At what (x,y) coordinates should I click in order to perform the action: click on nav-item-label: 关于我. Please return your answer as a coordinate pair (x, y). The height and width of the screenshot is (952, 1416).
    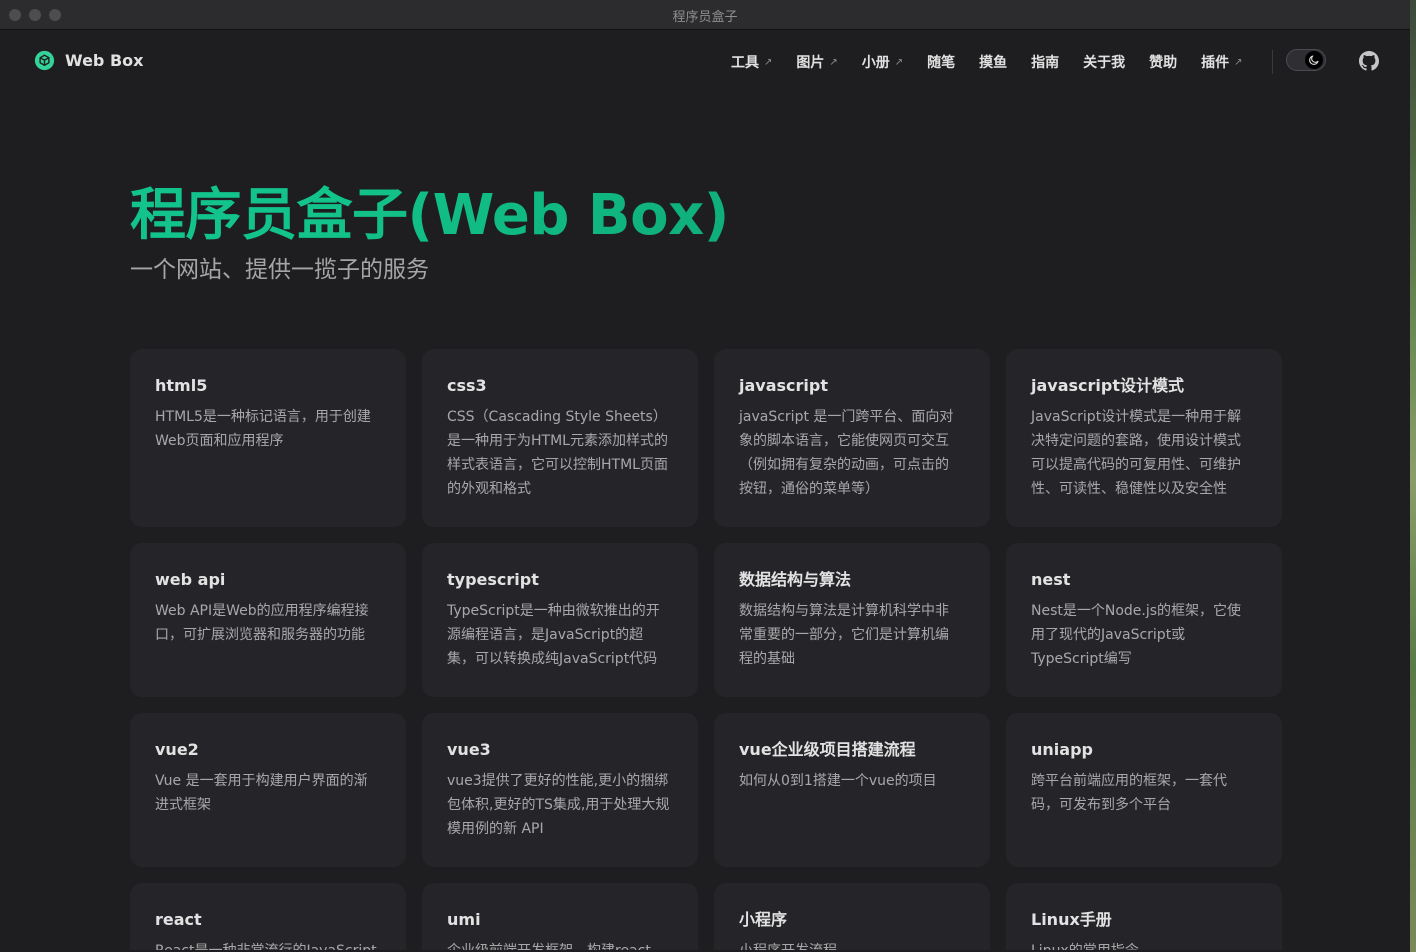
    Looking at the image, I should click on (1104, 63).